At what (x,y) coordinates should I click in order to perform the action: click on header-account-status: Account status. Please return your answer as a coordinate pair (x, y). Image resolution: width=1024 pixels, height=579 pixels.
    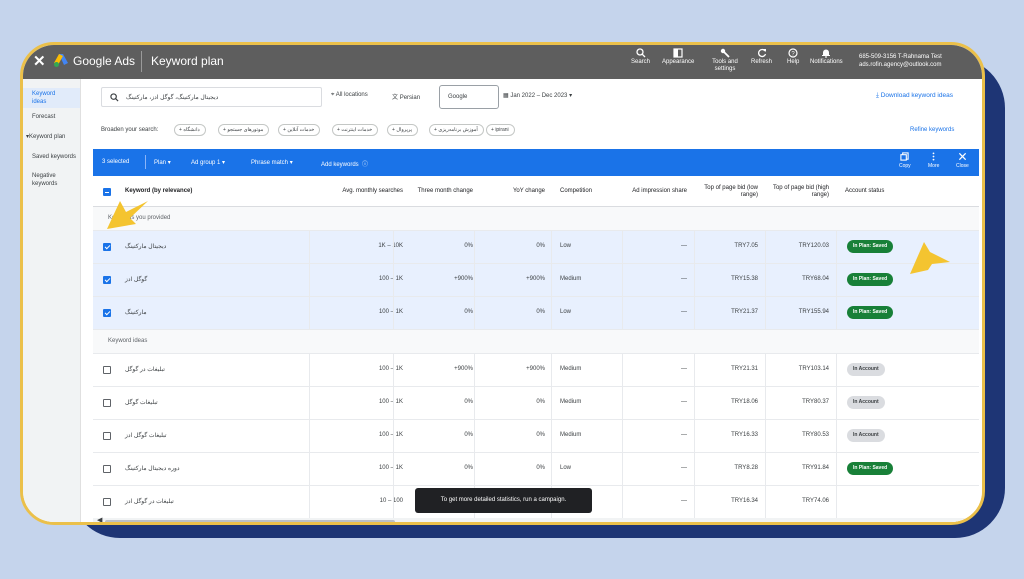
    Looking at the image, I should click on (864, 191).